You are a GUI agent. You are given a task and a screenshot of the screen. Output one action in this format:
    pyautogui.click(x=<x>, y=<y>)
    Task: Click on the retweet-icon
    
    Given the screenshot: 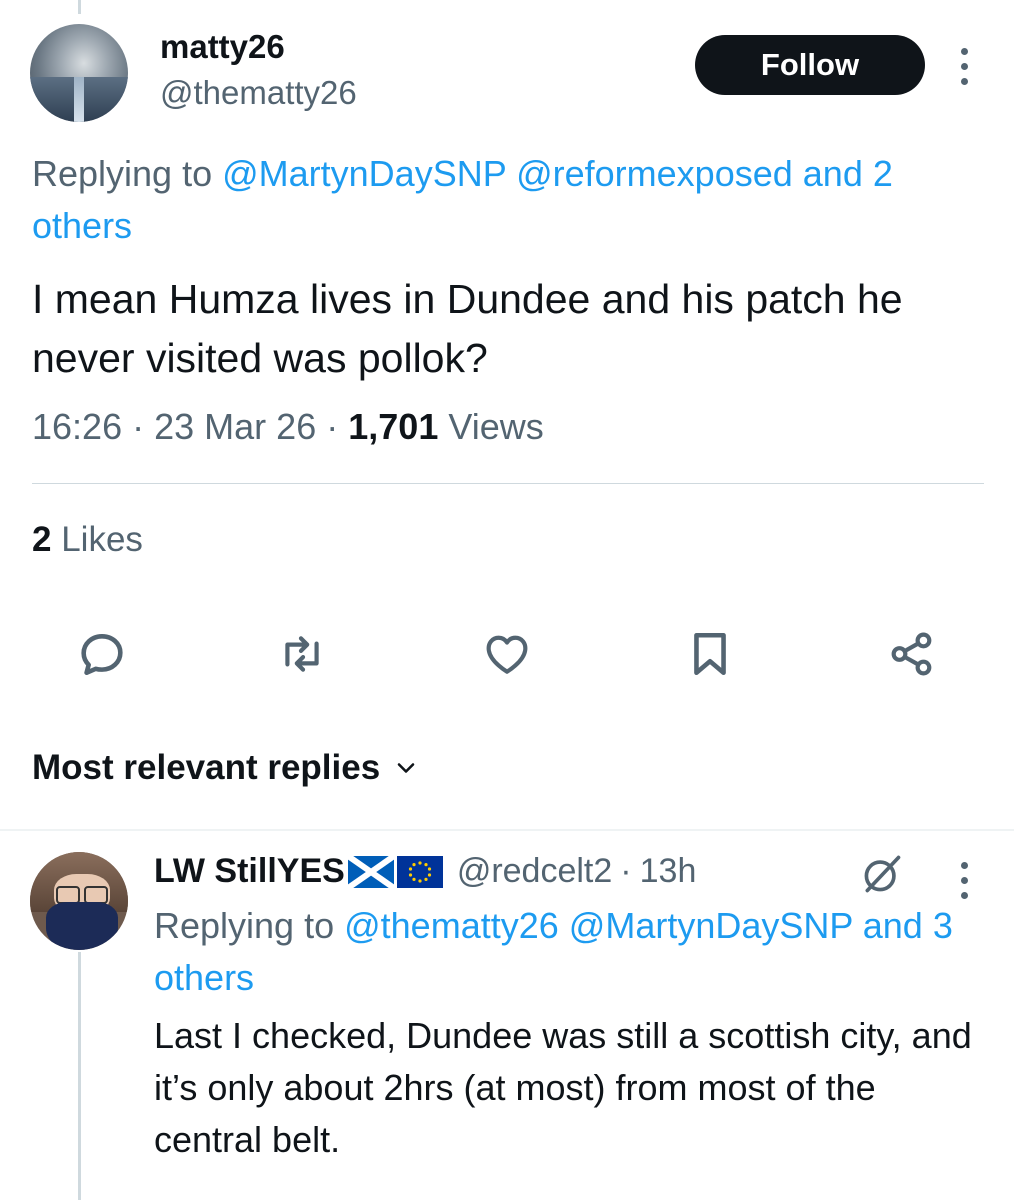 What is the action you would take?
    pyautogui.click(x=302, y=654)
    